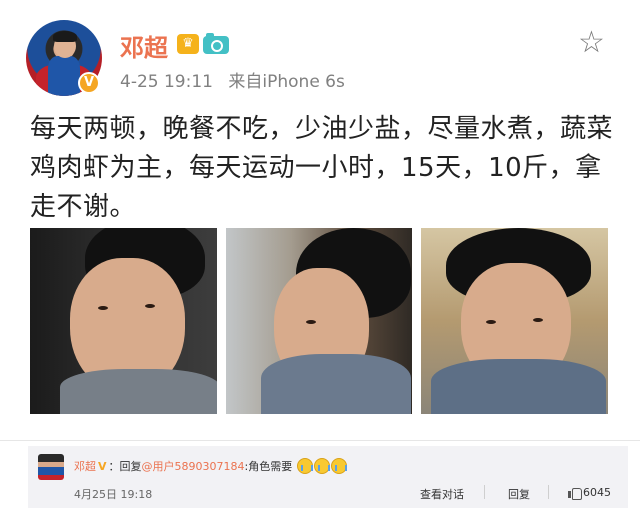  I want to click on post-timestamp: 4-25 19:11, so click(166, 82).